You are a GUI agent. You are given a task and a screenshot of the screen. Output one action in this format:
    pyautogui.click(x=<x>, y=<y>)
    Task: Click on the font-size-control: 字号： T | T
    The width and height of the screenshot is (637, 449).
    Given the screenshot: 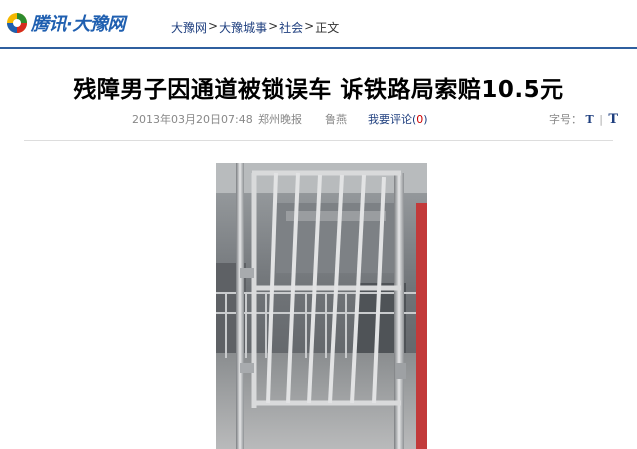 What is the action you would take?
    pyautogui.click(x=583, y=119)
    